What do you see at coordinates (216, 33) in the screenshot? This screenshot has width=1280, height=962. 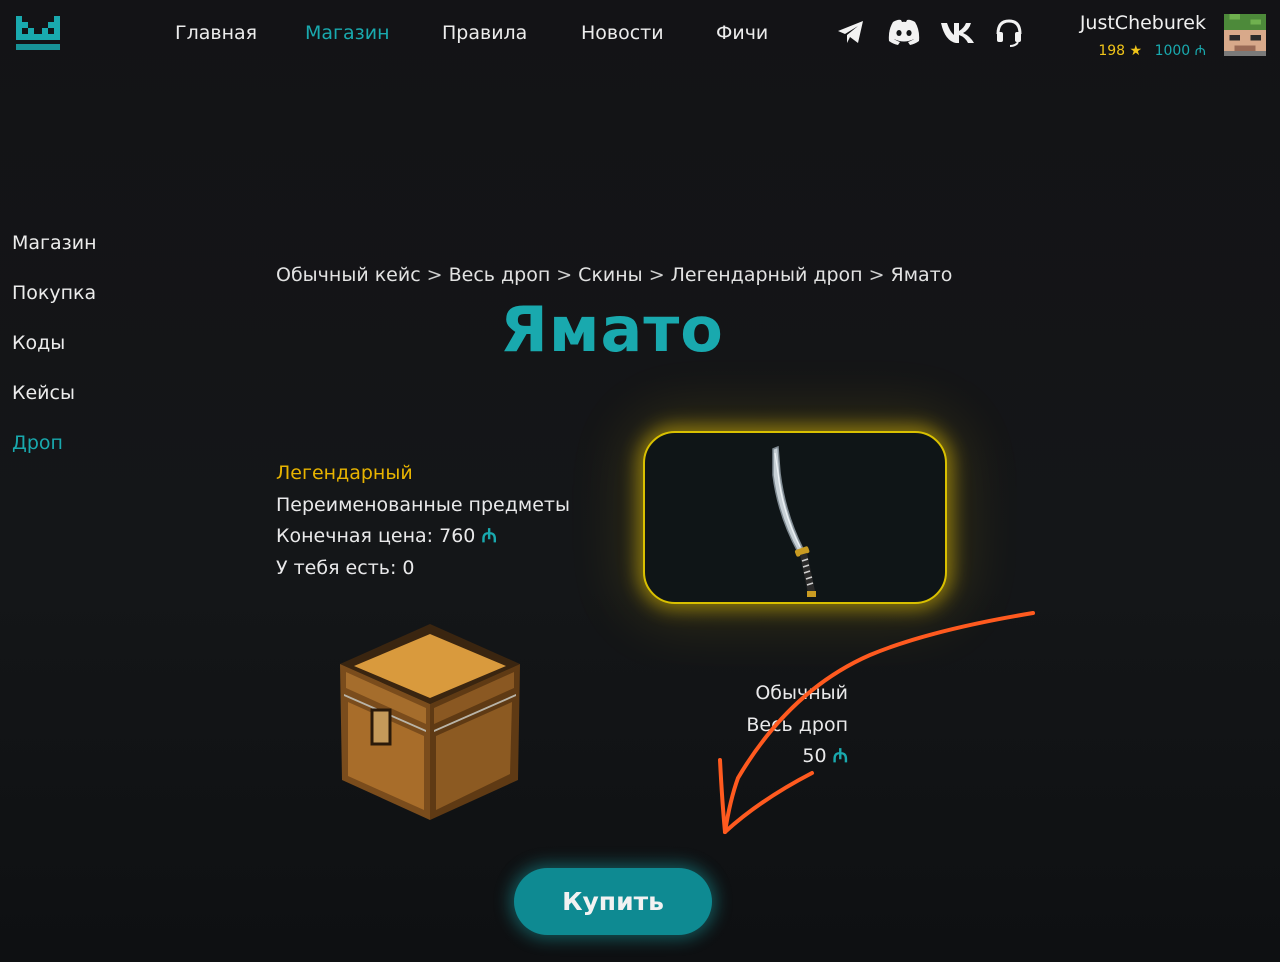 I see `nav-home: Главная` at bounding box center [216, 33].